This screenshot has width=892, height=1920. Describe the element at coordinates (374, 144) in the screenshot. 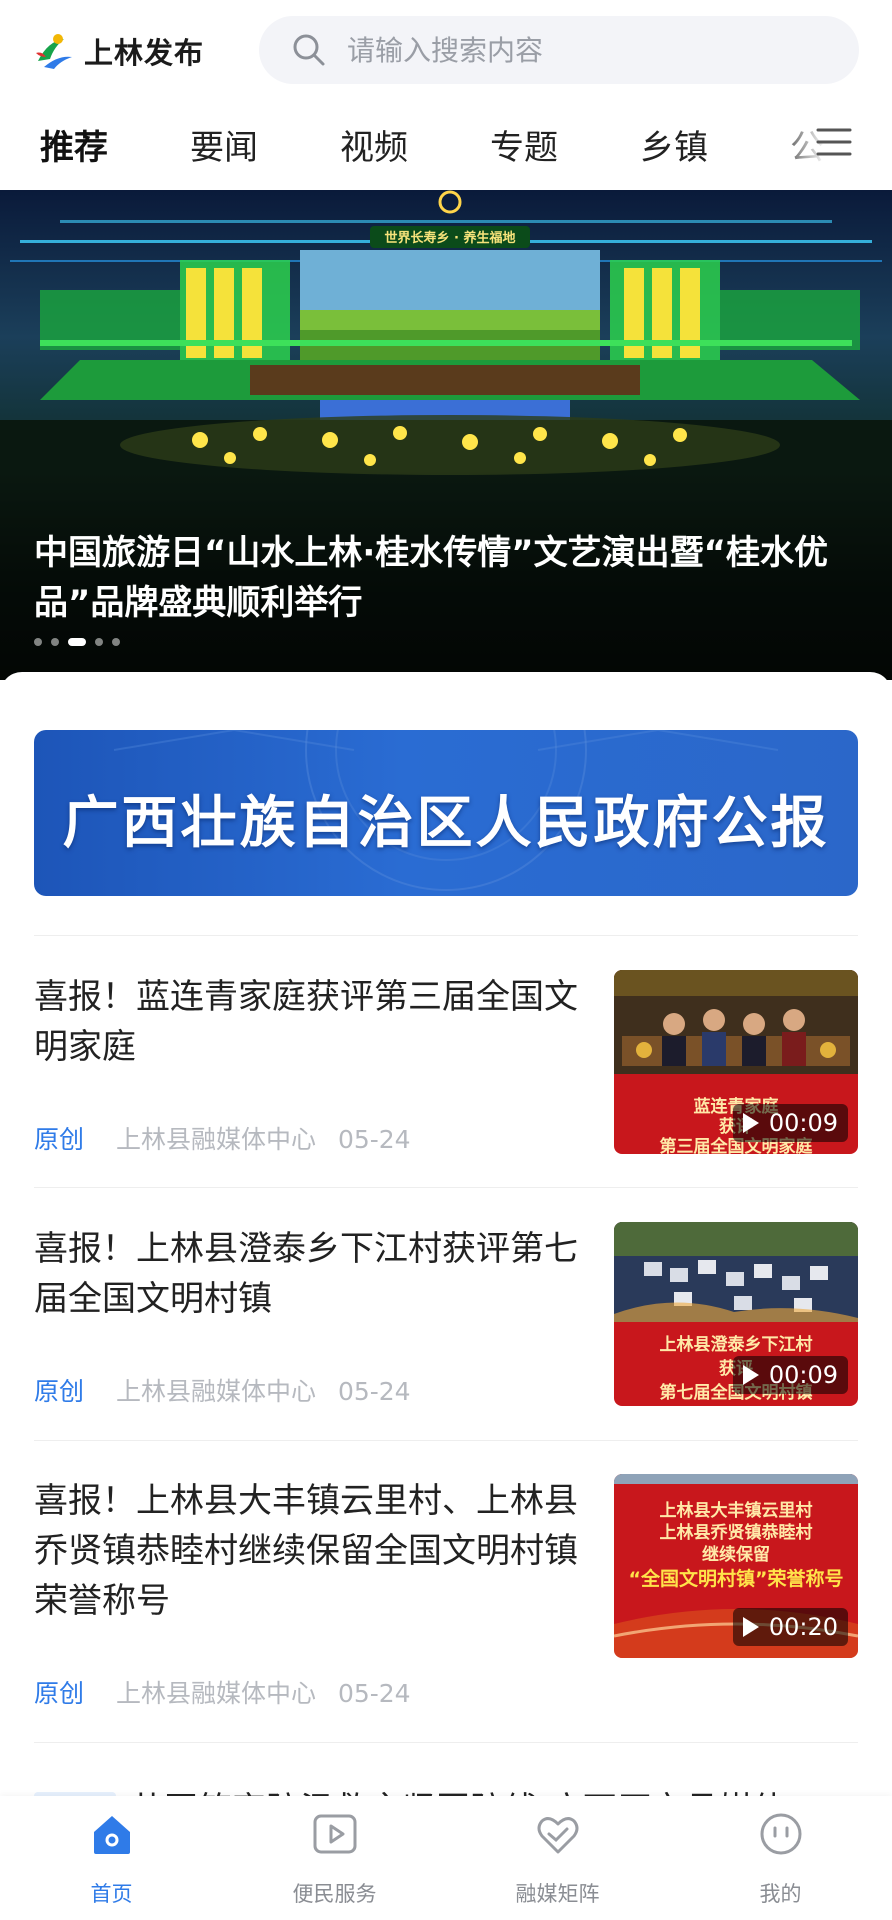

I see `tab-video: 视频` at that location.